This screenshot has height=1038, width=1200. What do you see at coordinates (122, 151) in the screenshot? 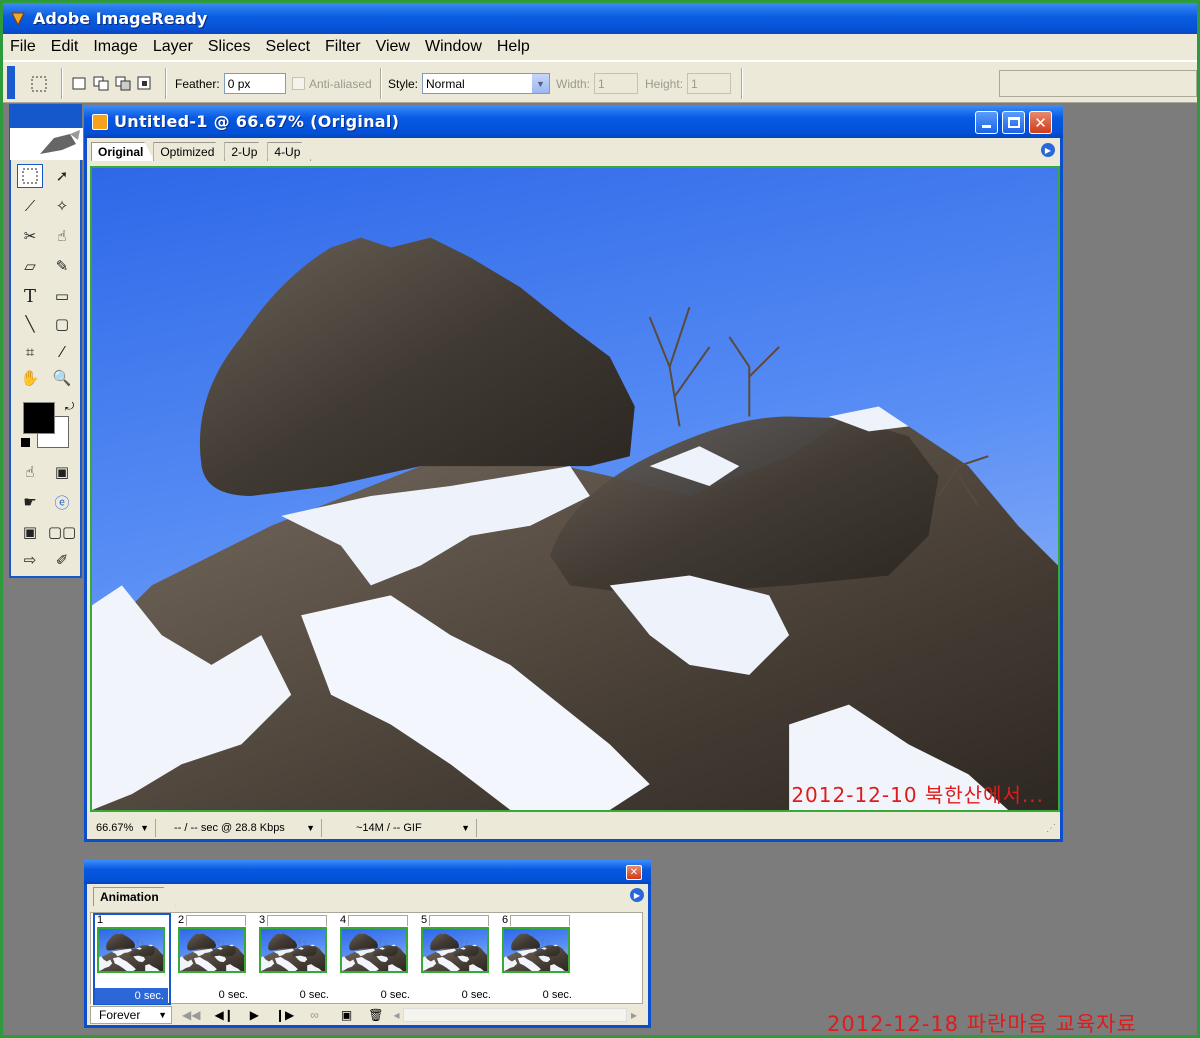
I see `tab-original: Original` at bounding box center [122, 151].